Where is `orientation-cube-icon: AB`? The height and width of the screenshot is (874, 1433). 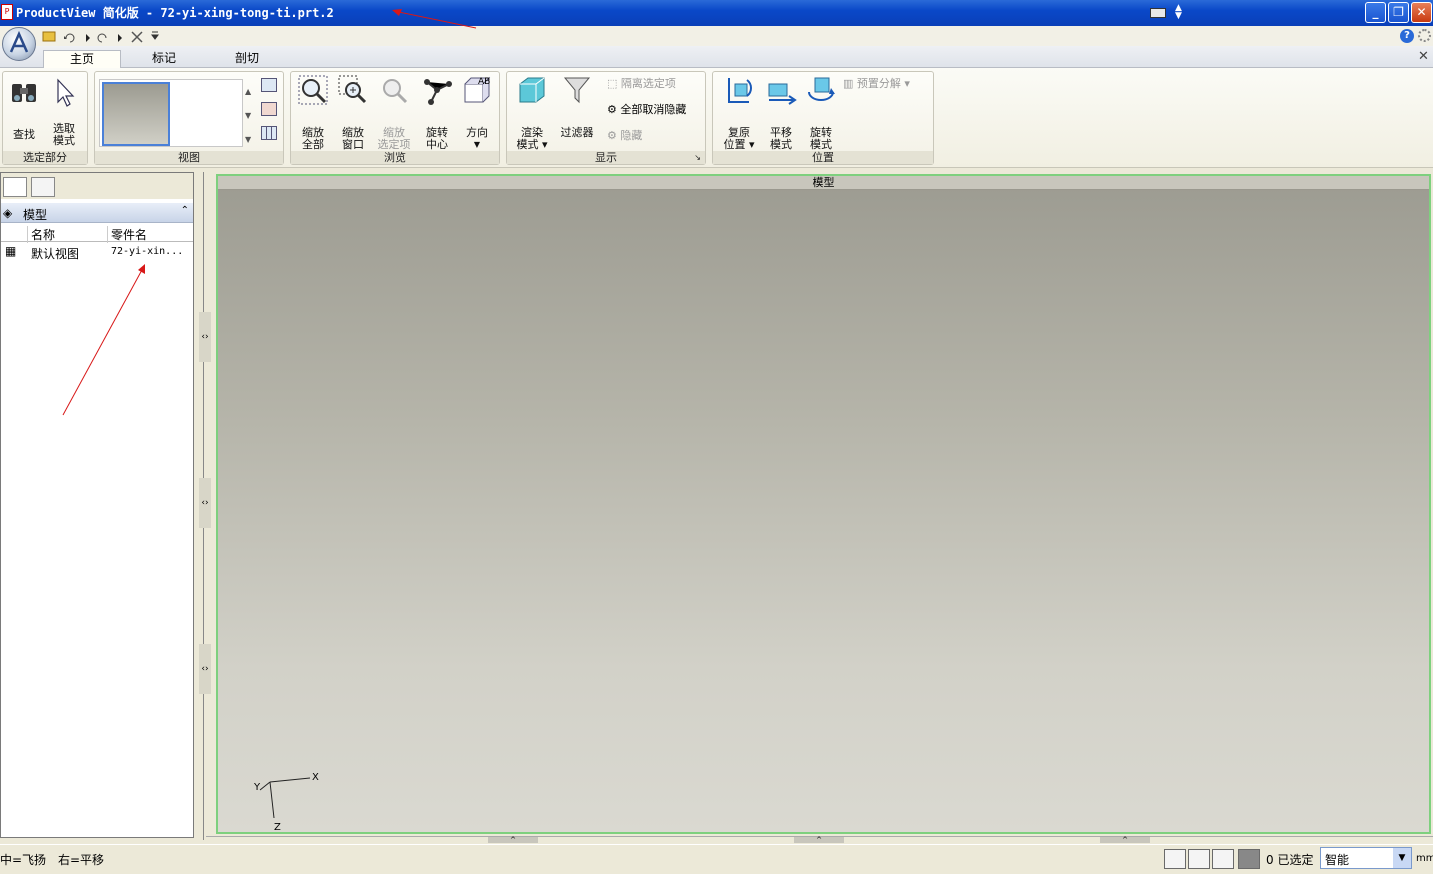
orientation-cube-icon: AB is located at coordinates (477, 89).